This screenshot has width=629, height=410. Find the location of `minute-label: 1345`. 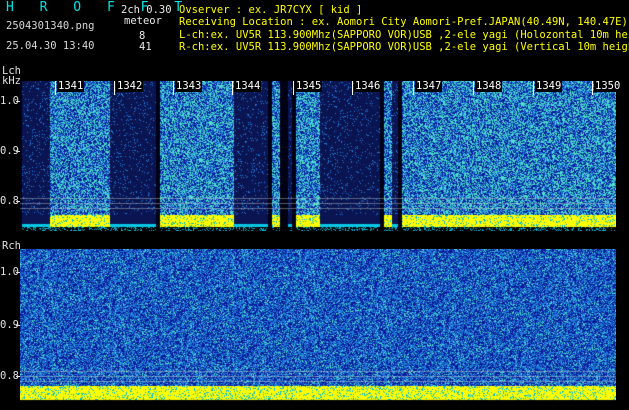

minute-label: 1345 is located at coordinates (309, 86).